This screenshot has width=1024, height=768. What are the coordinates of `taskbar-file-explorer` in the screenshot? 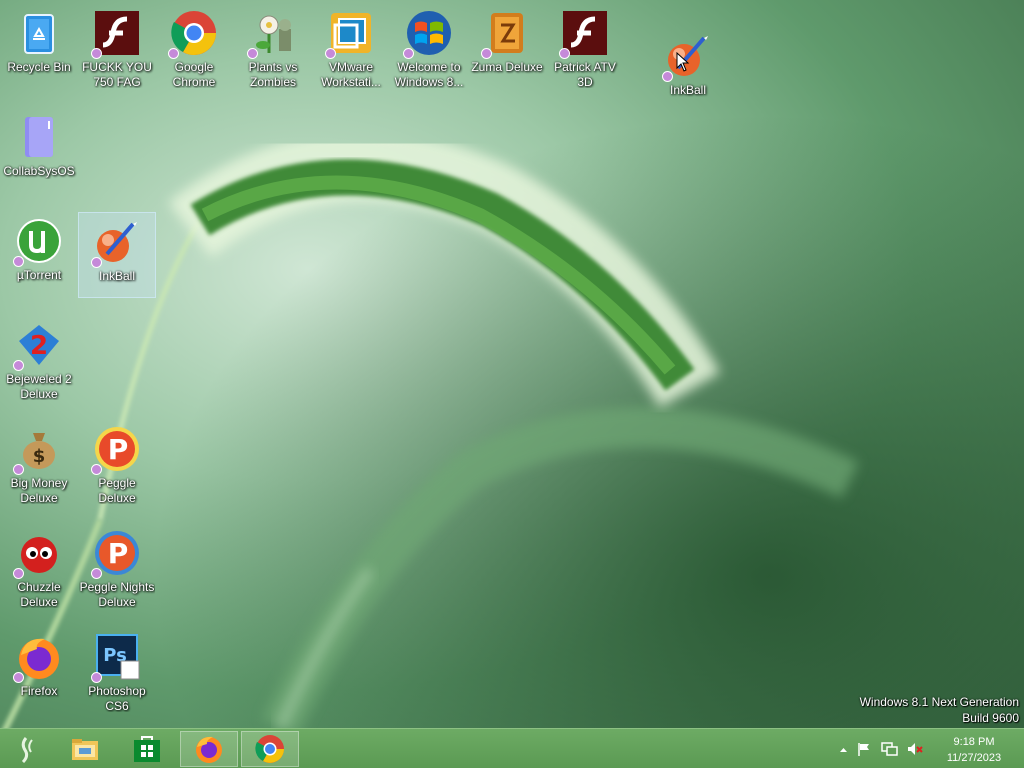 It's located at (85, 749).